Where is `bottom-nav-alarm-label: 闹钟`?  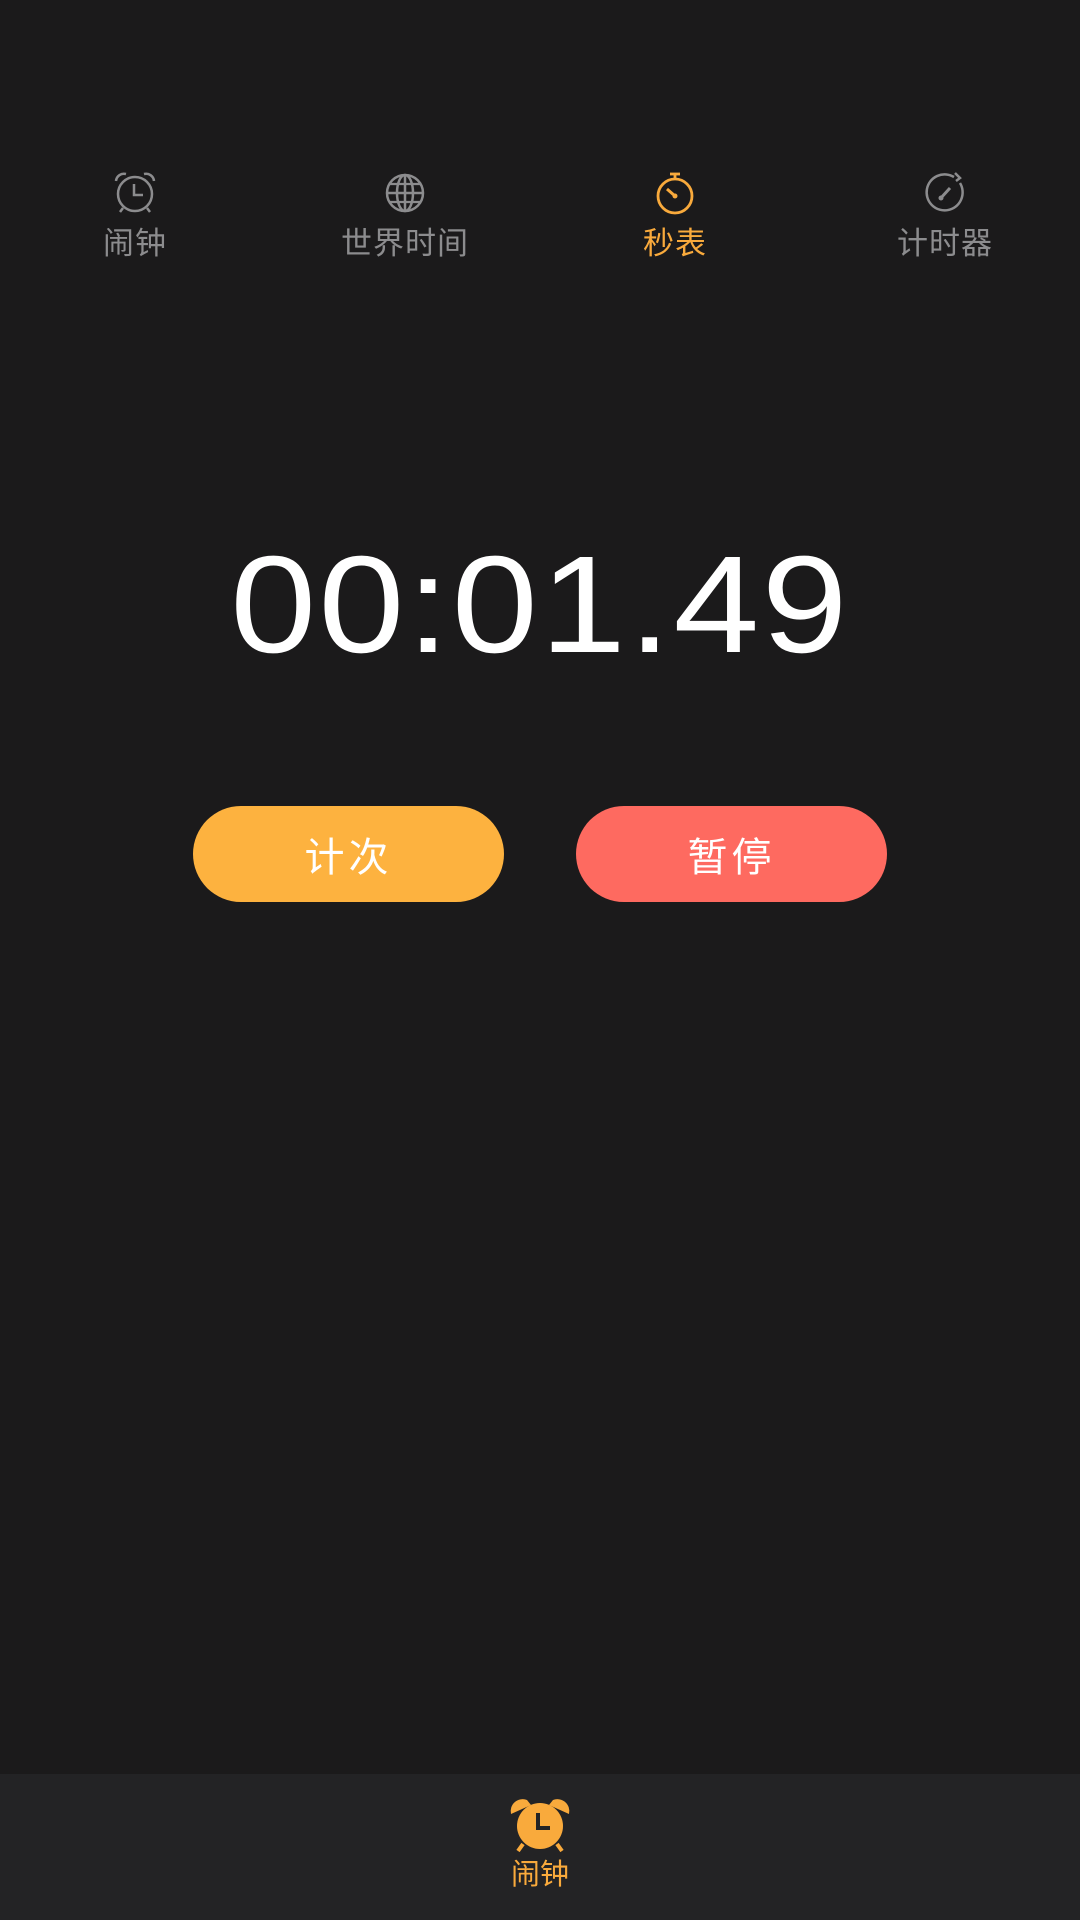 bottom-nav-alarm-label: 闹钟 is located at coordinates (539, 1874).